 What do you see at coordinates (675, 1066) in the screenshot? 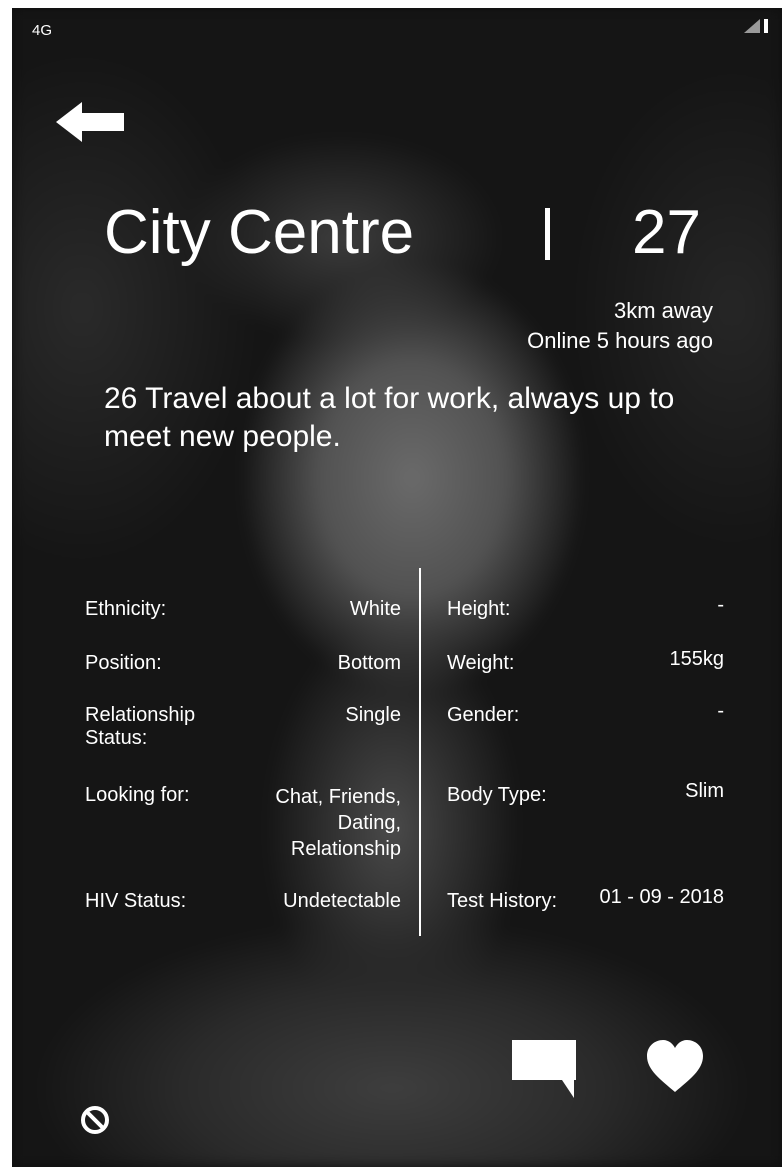
I see `heart-icon` at bounding box center [675, 1066].